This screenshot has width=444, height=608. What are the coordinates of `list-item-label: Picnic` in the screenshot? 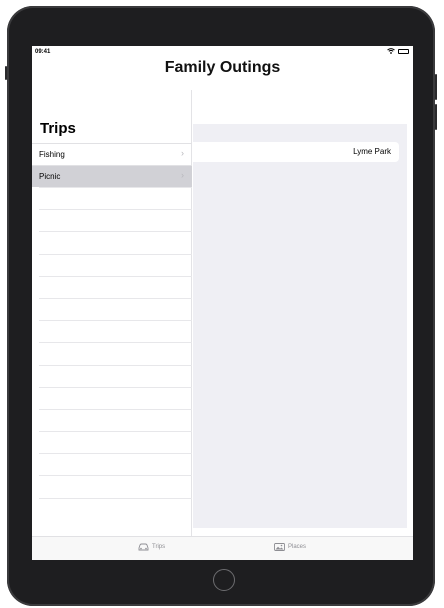 It's located at (50, 176).